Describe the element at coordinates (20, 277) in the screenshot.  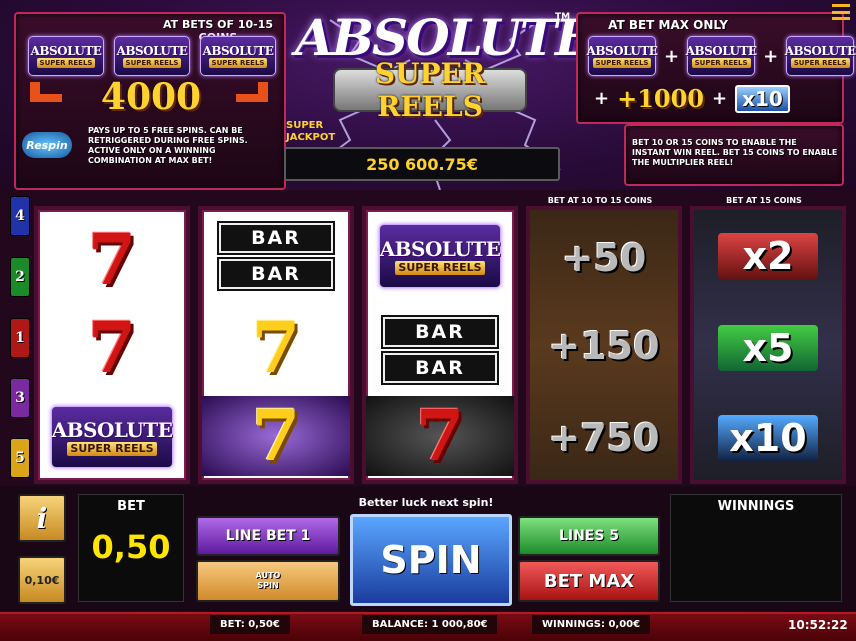
I see `payline-button-2: 2` at that location.